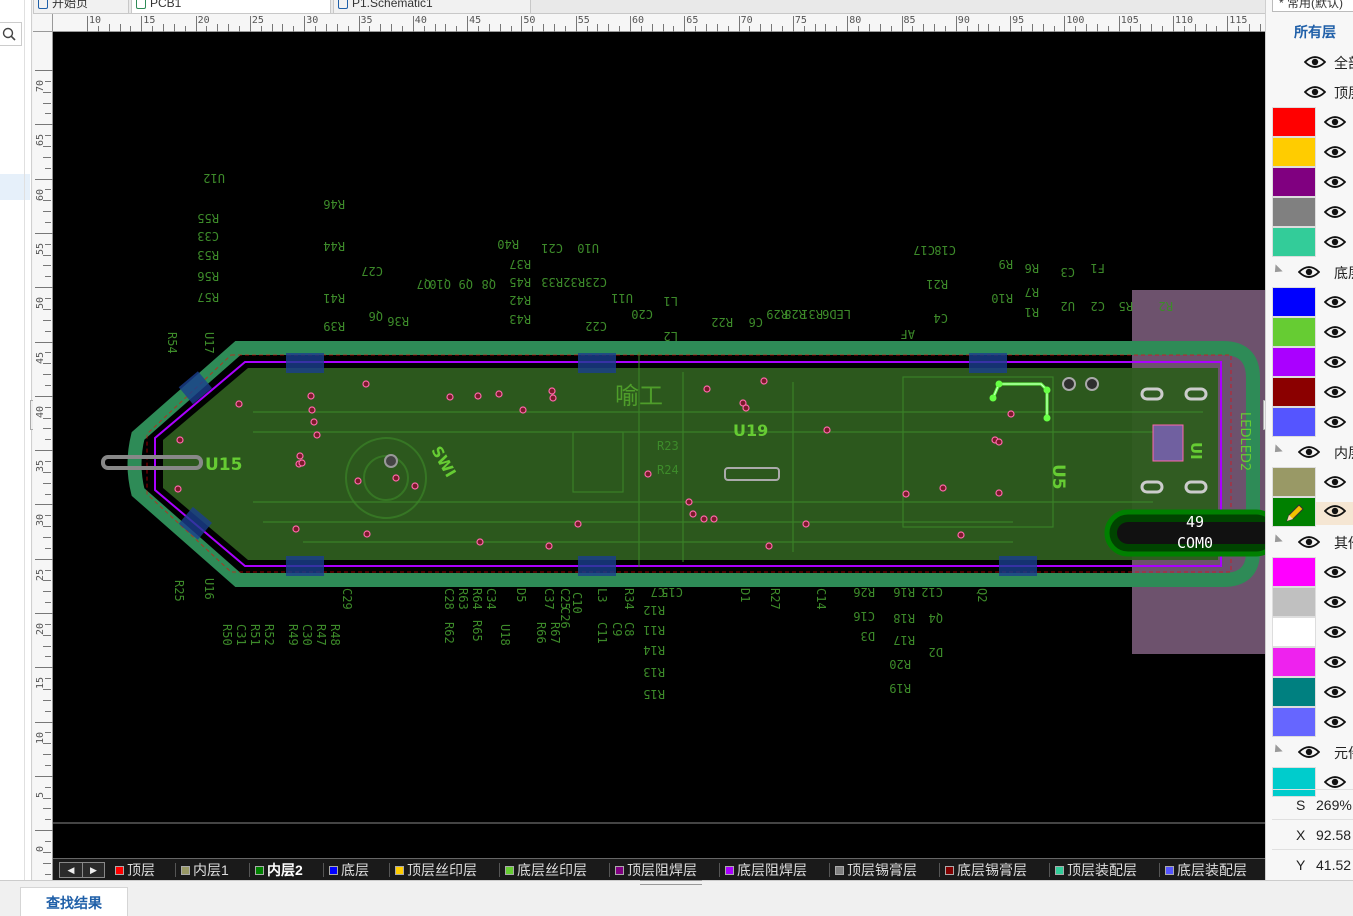  What do you see at coordinates (1312, 6) in the screenshot?
I see `layer-config-dropdown: * 常用(默认)` at bounding box center [1312, 6].